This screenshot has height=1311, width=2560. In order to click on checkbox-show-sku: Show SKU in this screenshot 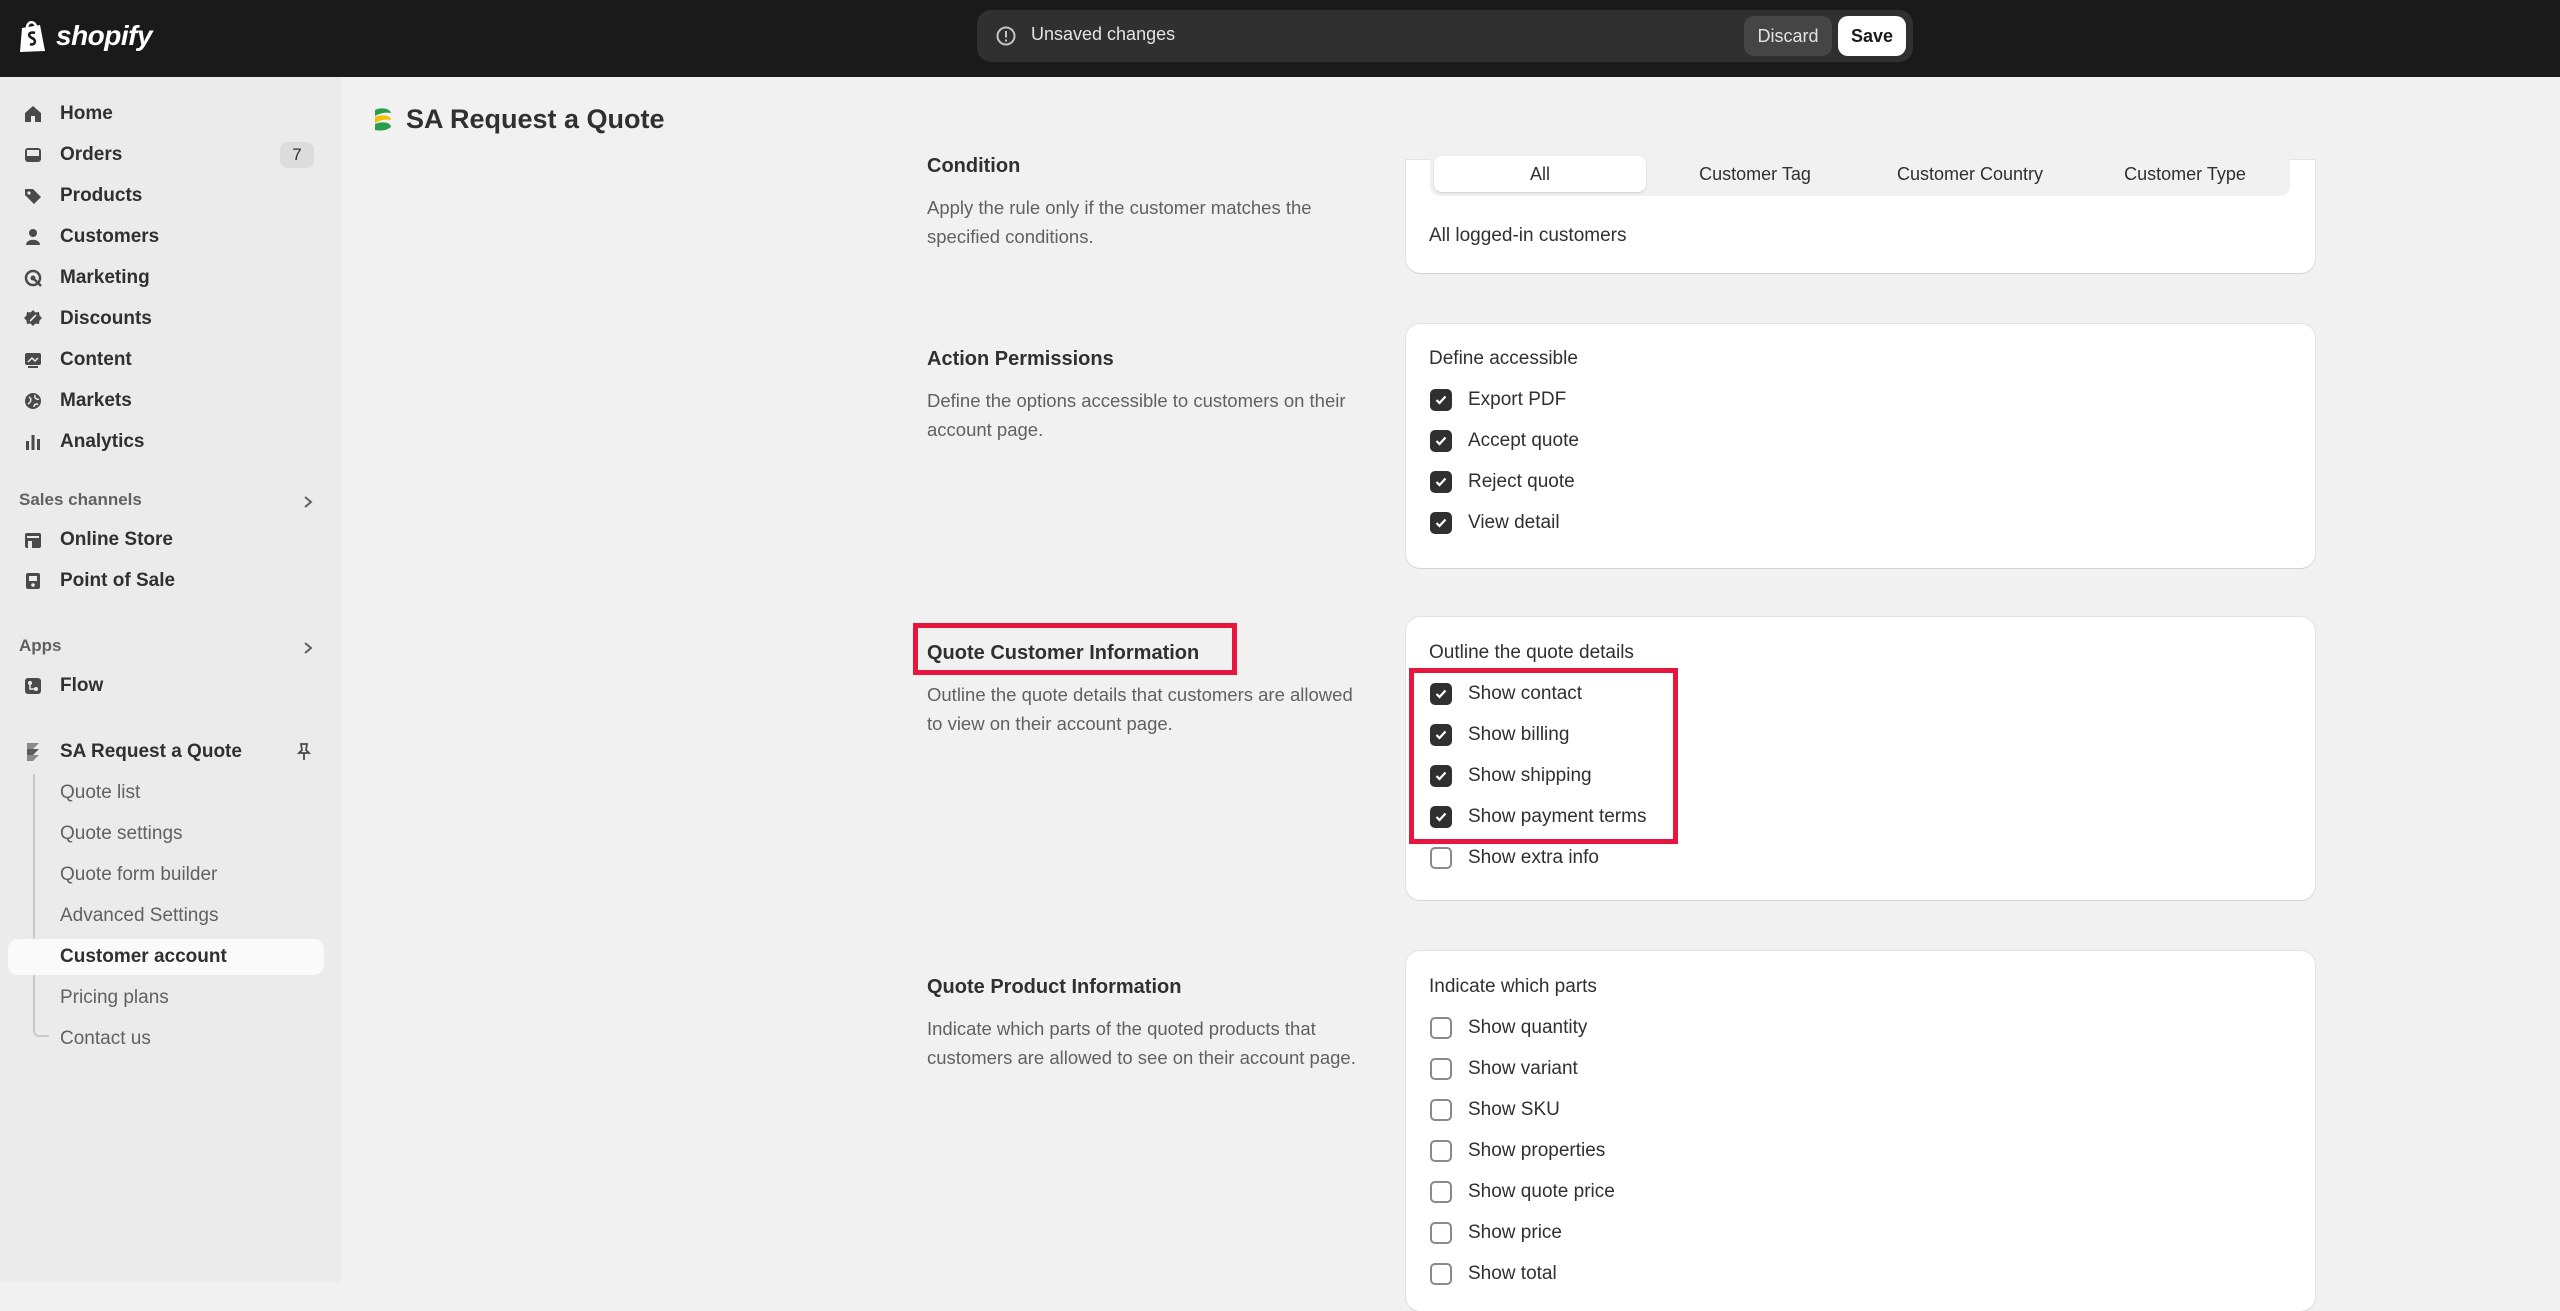, I will do `click(1495, 1110)`.